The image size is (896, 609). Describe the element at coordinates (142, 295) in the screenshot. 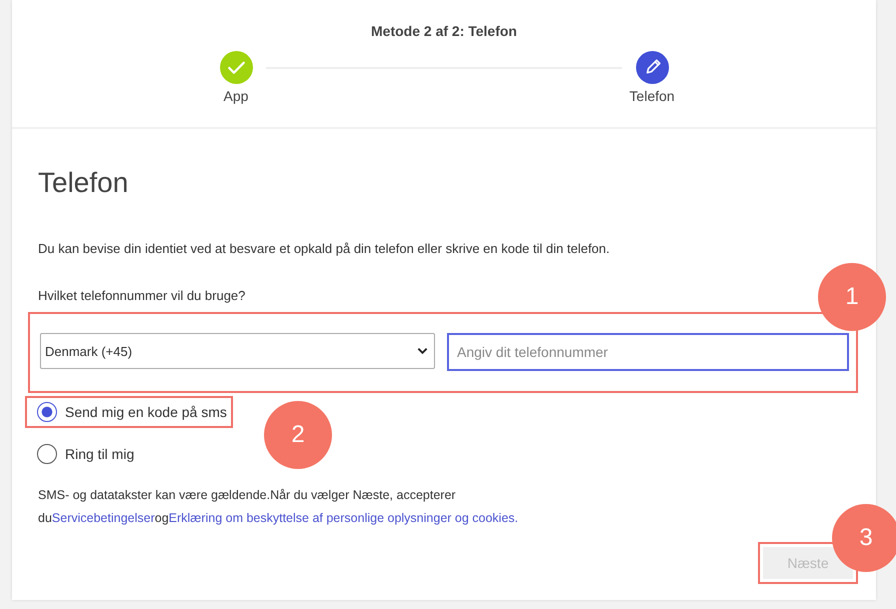

I see `question-label: Hvilket telefonnummer vil du bruge?` at that location.